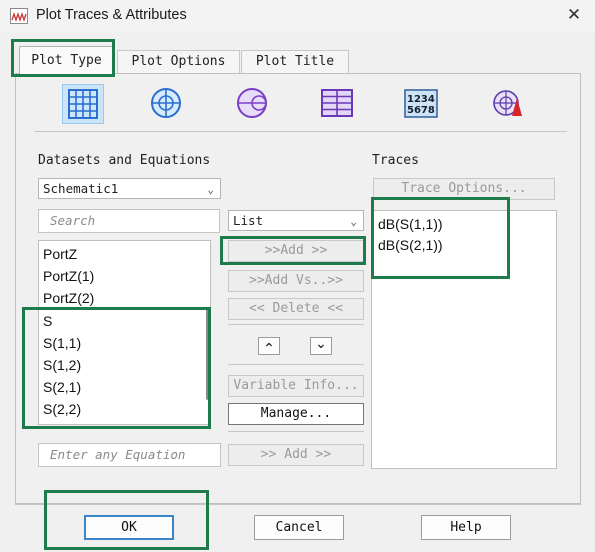 The height and width of the screenshot is (552, 595). Describe the element at coordinates (421, 110) in the screenshot. I see `numeric-icon-line2: 5678` at that location.